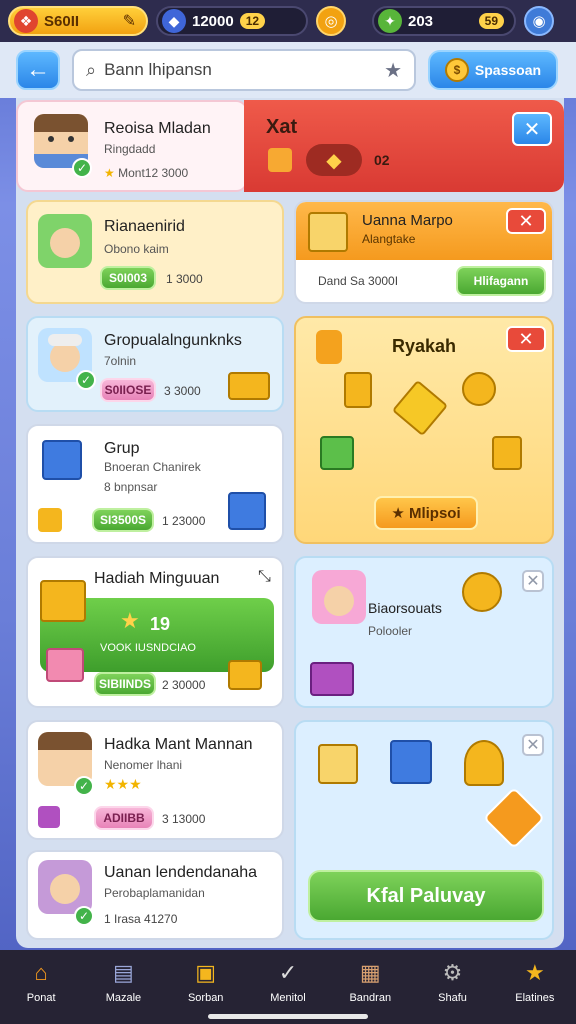  Describe the element at coordinates (232, 21) in the screenshot. I see `gems-counter: ◆ 12000 12` at that location.